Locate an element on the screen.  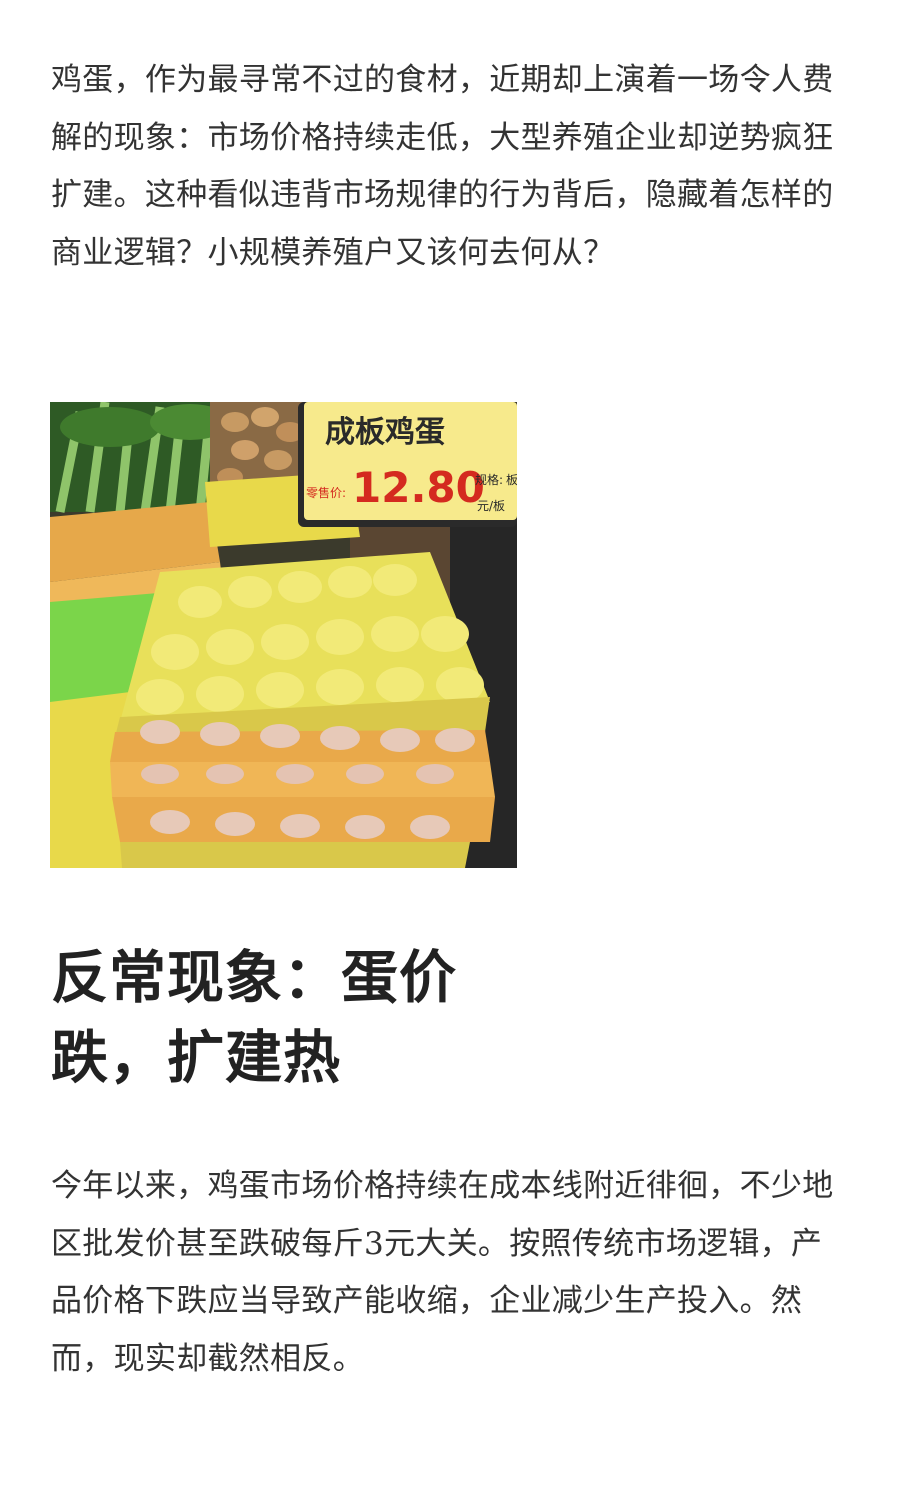
price-sign: 成板鸡蛋 零售价: 12.80 规格: 板 元/板 is located at coordinates (407, 464).